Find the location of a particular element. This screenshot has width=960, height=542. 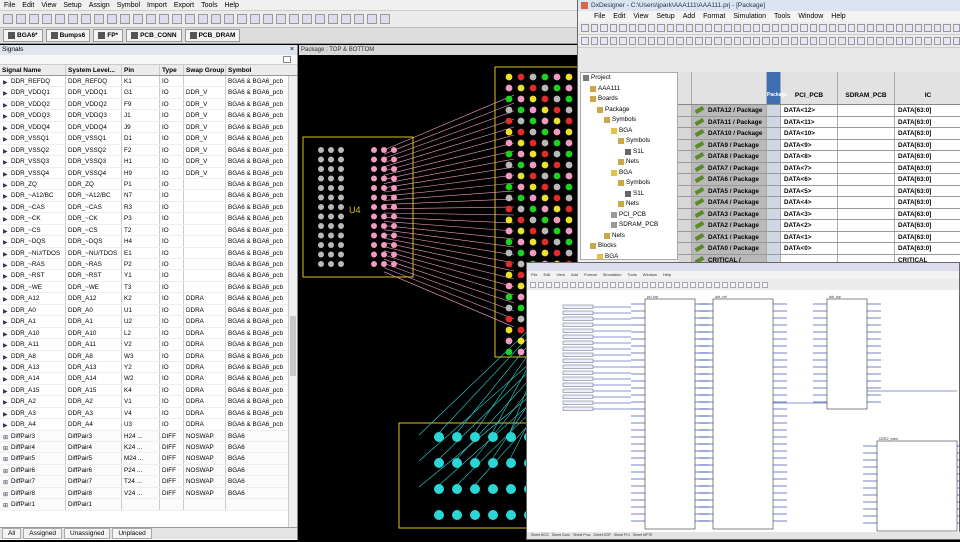

menu-item-assign: Assign is located at coordinates (99, 5).